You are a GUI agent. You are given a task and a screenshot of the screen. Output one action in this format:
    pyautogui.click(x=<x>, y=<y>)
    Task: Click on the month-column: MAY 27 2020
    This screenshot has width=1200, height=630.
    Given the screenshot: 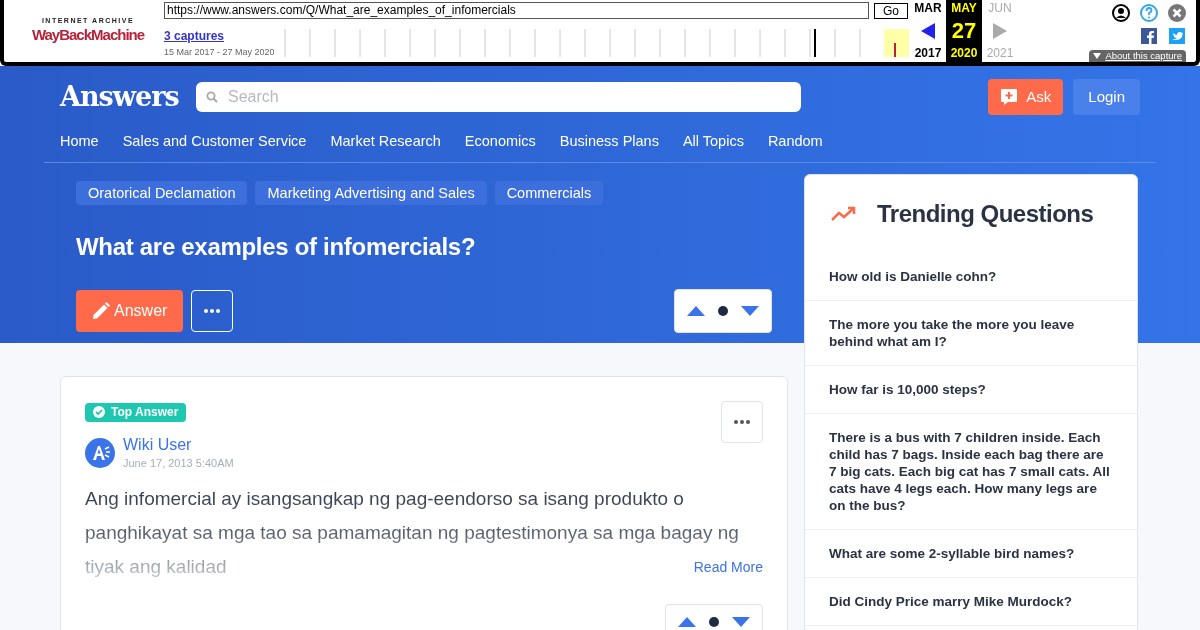 What is the action you would take?
    pyautogui.click(x=964, y=31)
    